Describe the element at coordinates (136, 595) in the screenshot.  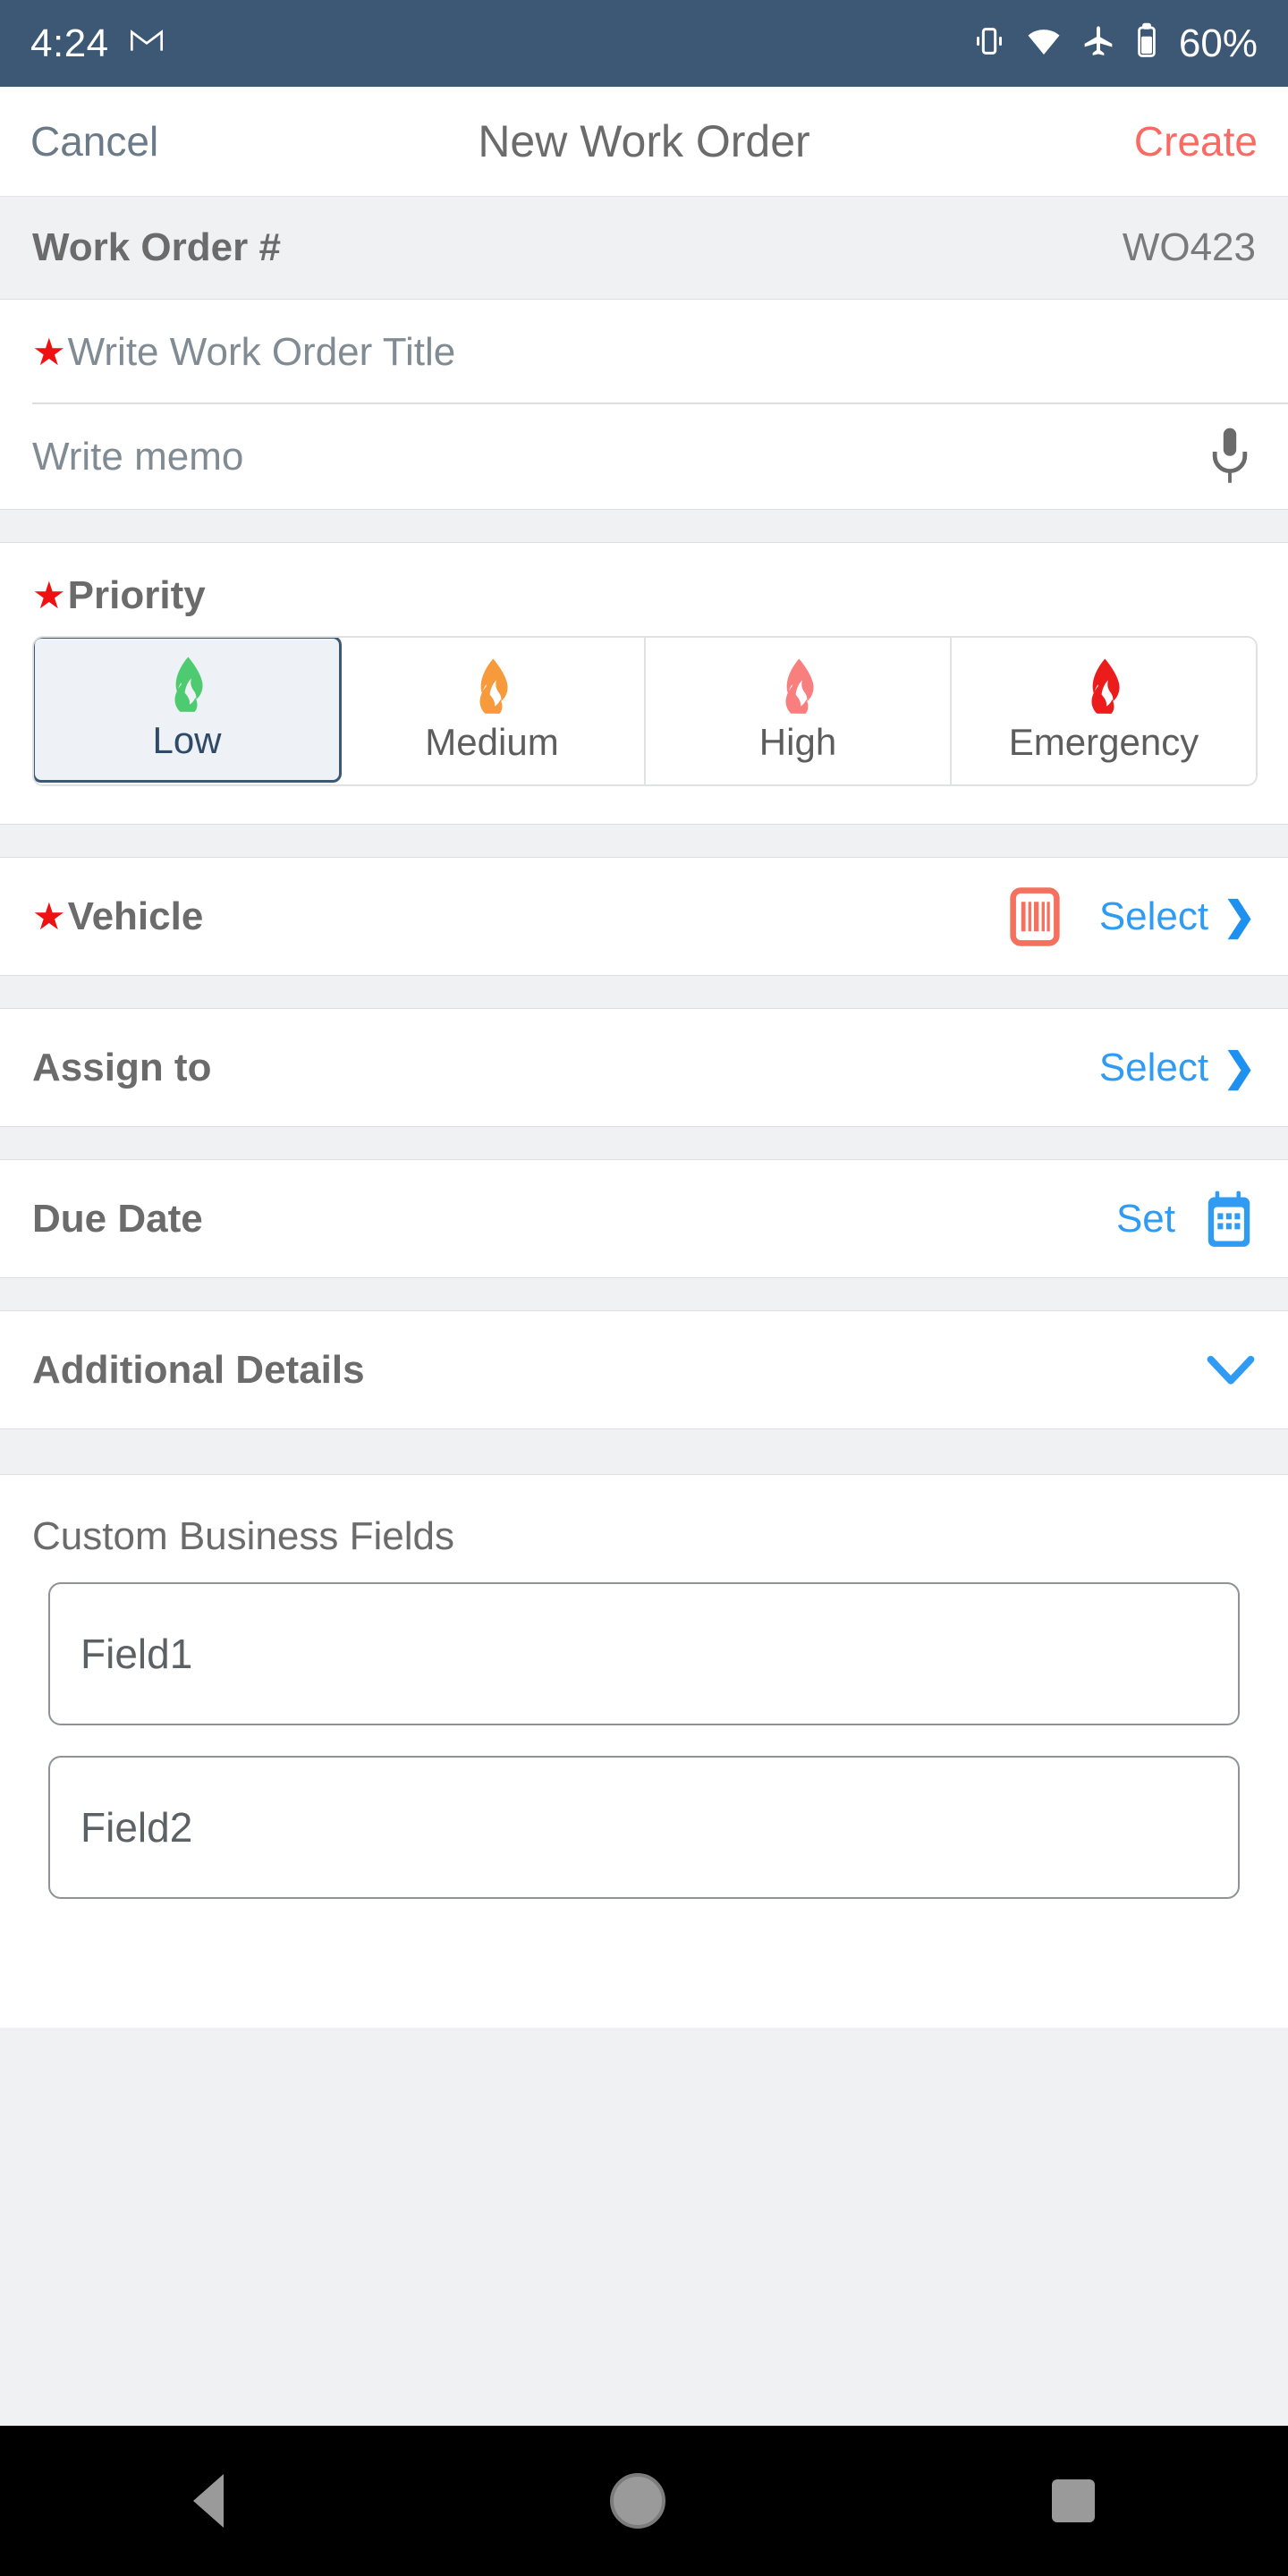
I see `priority-label: Priority` at that location.